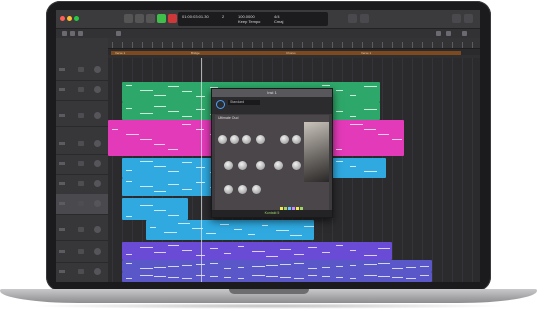 The width and height of the screenshot is (537, 312). I want to click on cycle-region: Verse 1 Bridge Chorus Verse 1, so click(286, 53).